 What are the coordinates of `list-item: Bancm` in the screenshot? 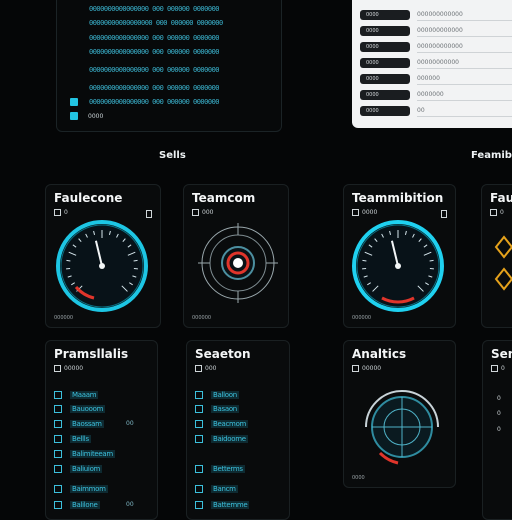 It's located at (255, 489).